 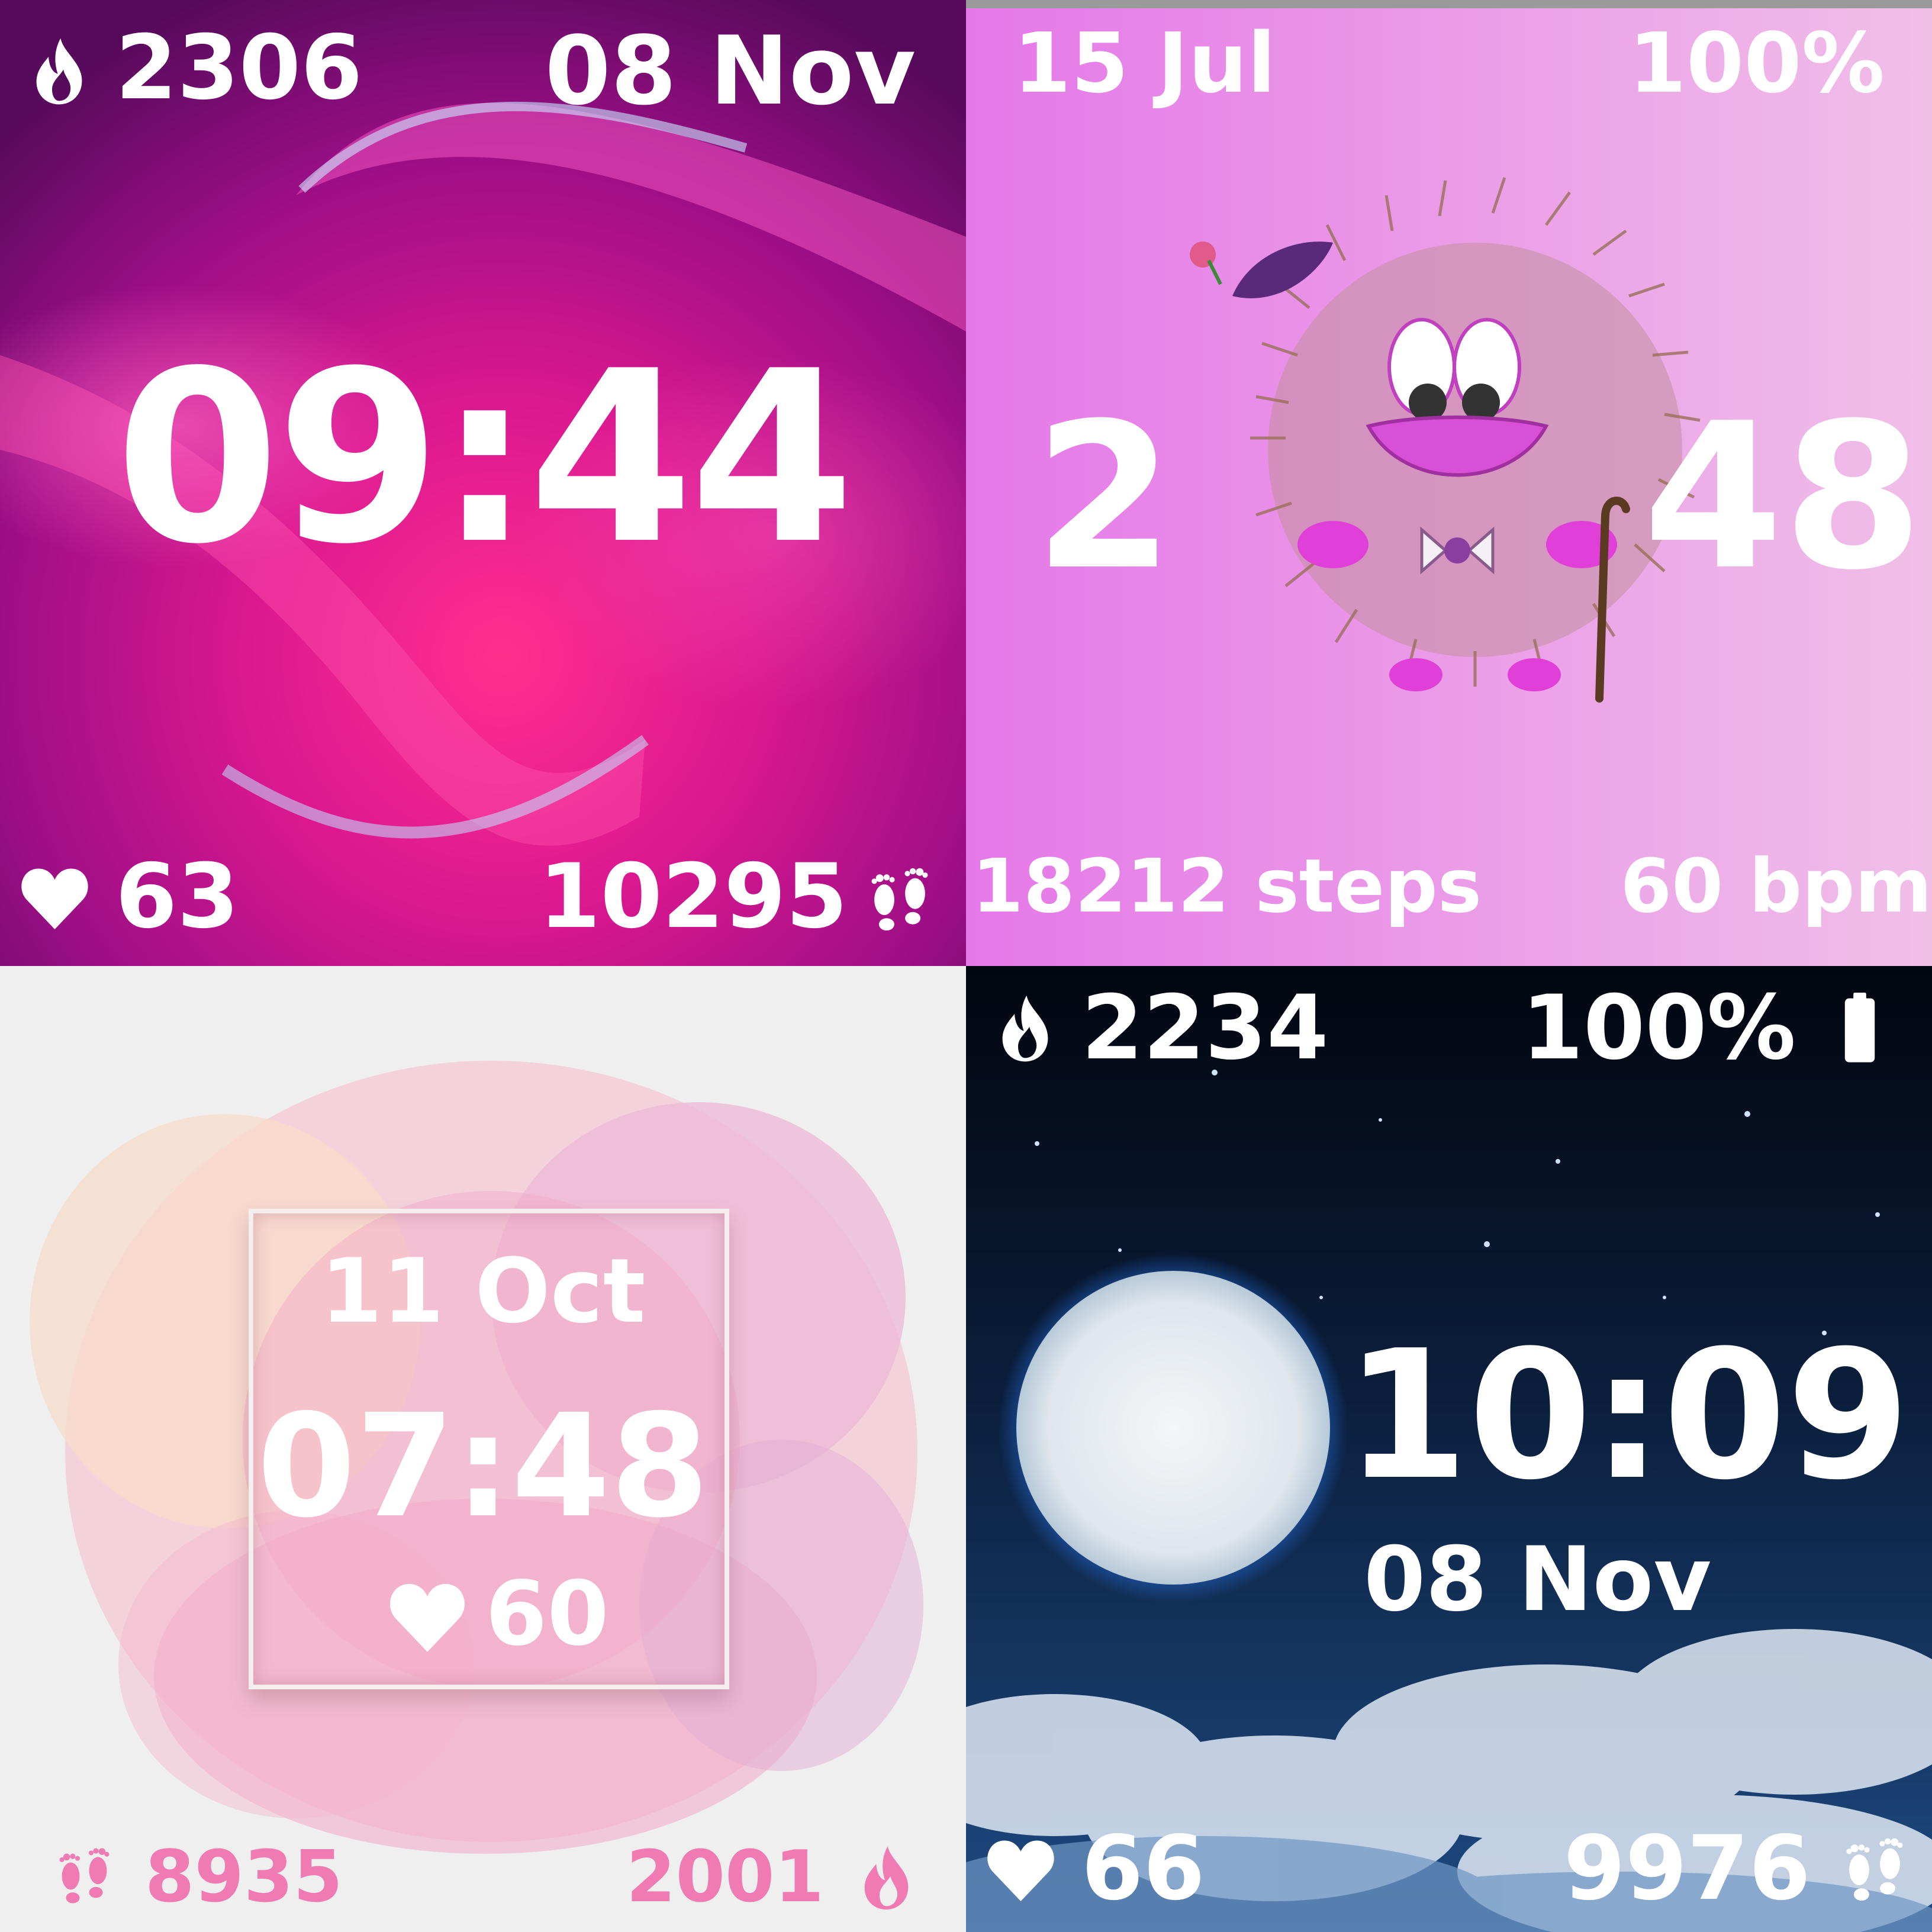 What do you see at coordinates (1860, 1028) in the screenshot?
I see `battery-icon` at bounding box center [1860, 1028].